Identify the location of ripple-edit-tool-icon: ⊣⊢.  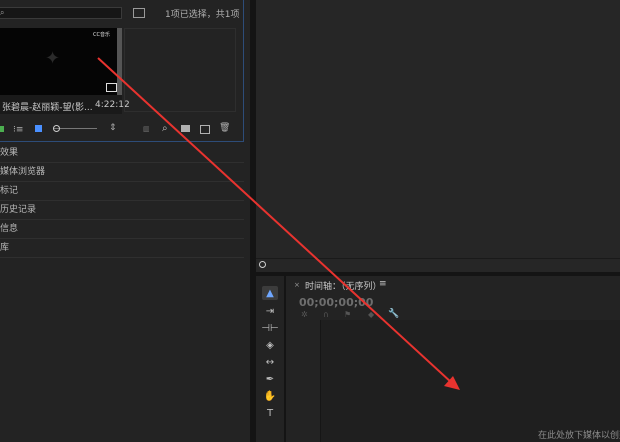
(269, 328).